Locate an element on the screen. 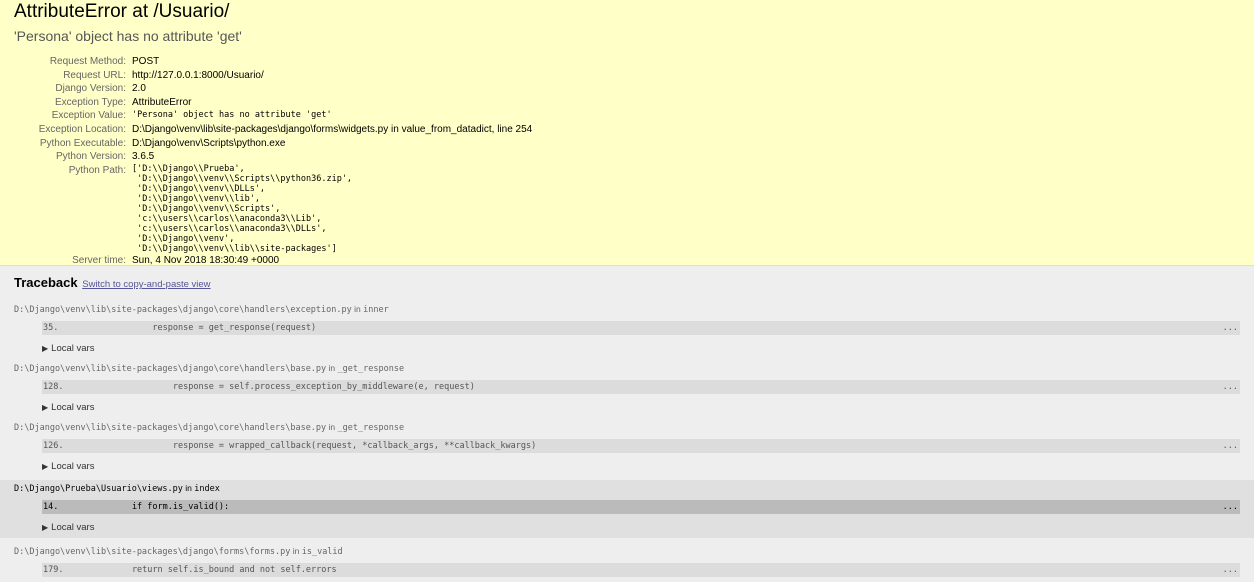  meta-label: Python Path: is located at coordinates (97, 170).